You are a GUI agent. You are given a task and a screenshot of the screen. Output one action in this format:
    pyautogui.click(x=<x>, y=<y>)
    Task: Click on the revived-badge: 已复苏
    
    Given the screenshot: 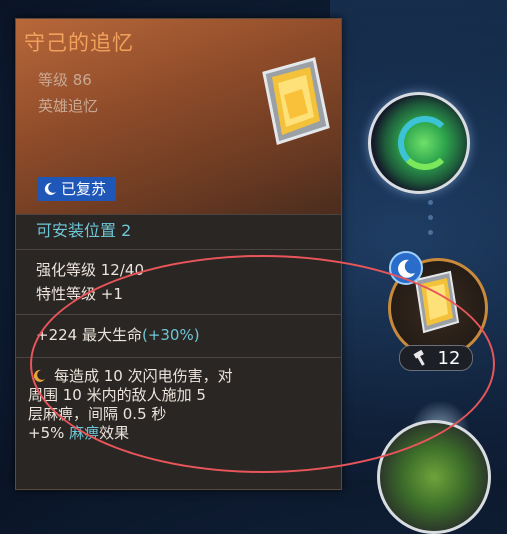 What is the action you would take?
    pyautogui.click(x=77, y=189)
    